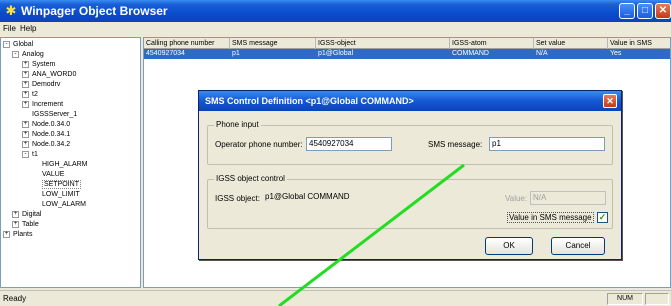 The width and height of the screenshot is (671, 306). I want to click on tree-item: + ANA_WORD0, so click(49, 75).